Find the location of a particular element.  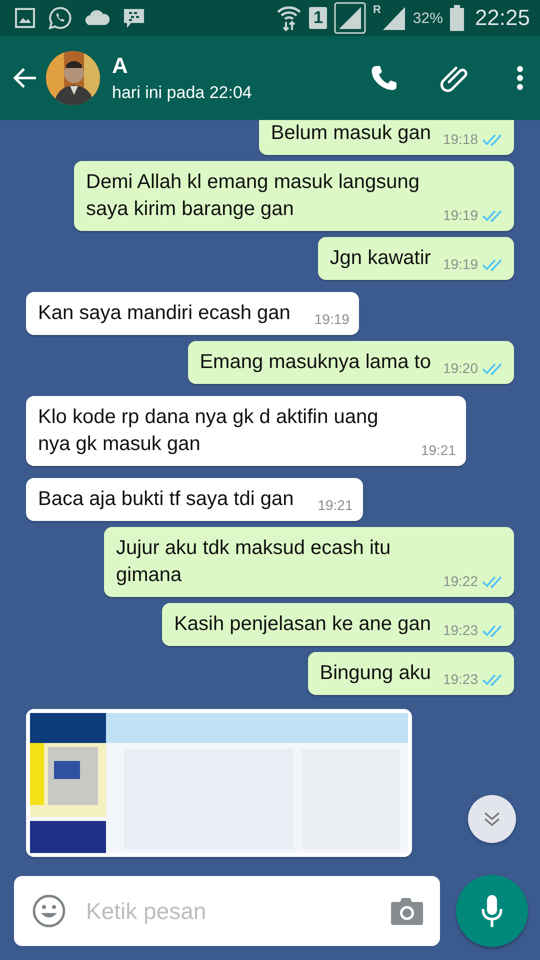

input-field: Ketik pesan is located at coordinates (228, 911).